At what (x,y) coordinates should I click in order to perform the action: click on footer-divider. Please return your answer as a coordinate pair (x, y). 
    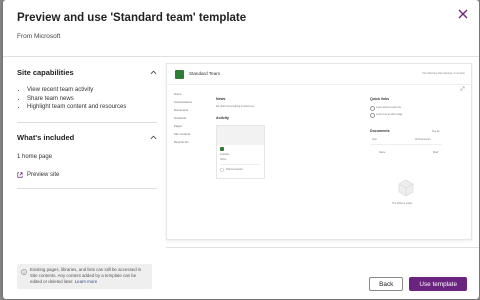
    Looking at the image, I should click on (322, 247).